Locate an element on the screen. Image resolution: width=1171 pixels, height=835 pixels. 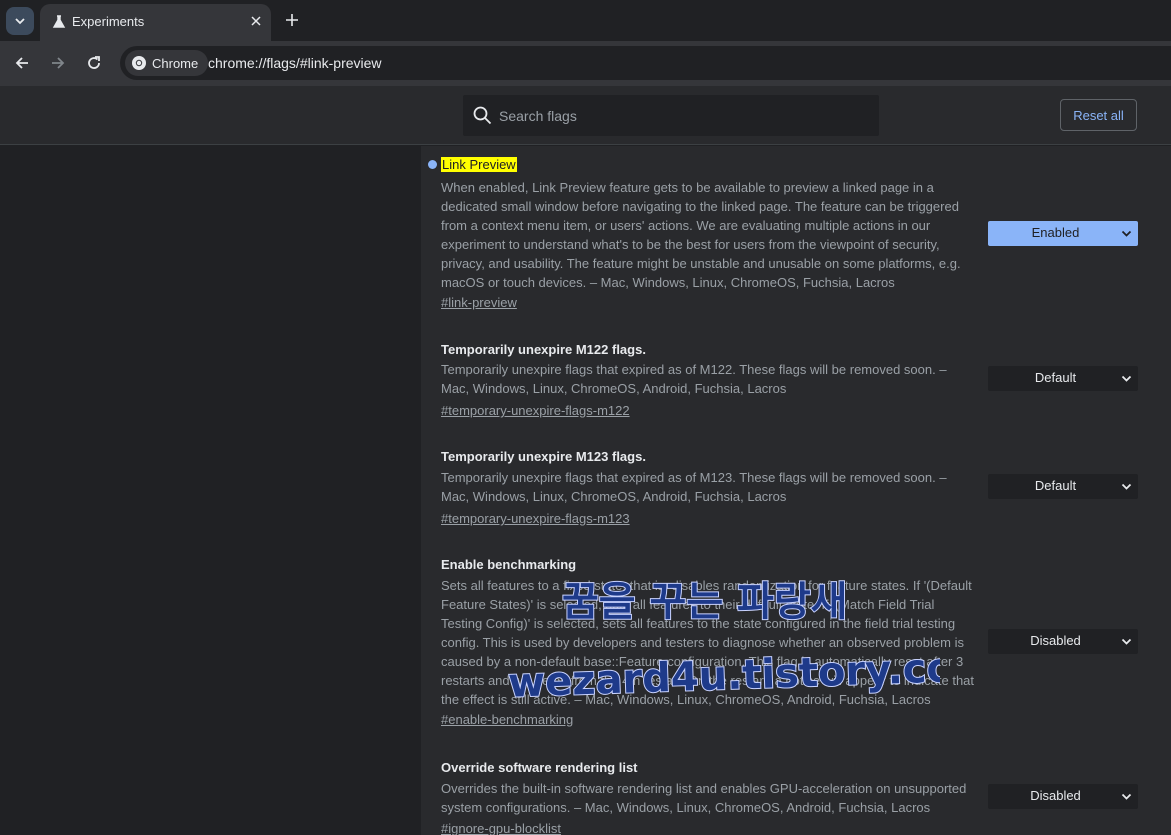
tab-search-button is located at coordinates (20, 21).